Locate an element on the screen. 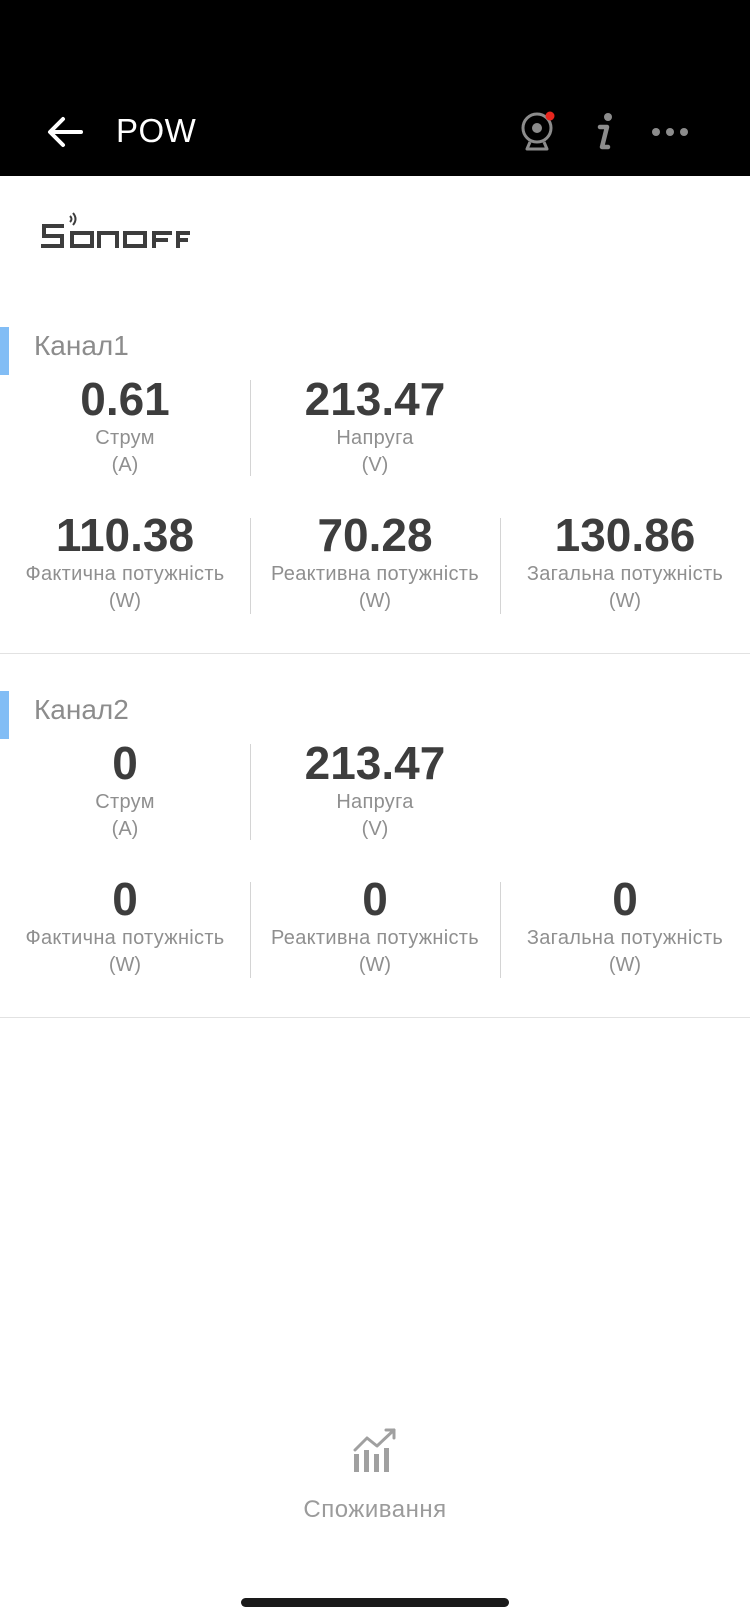 This screenshot has width=750, height=1624. camera-button is located at coordinates (538, 132).